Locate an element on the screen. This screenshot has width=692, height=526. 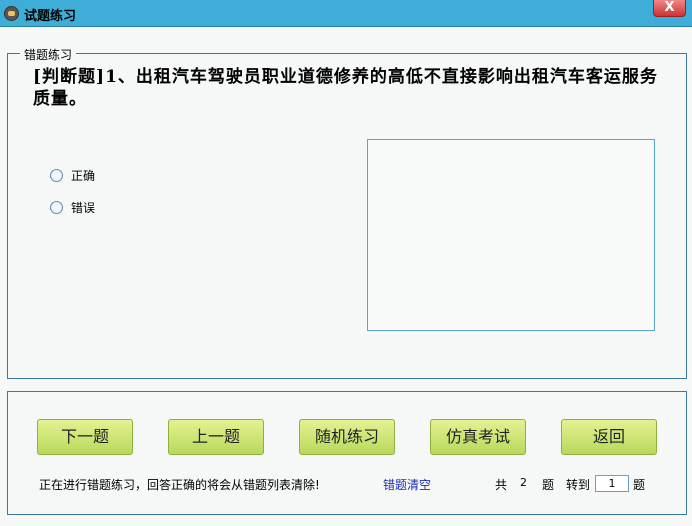
group-legend: 错题练习 is located at coordinates (48, 54).